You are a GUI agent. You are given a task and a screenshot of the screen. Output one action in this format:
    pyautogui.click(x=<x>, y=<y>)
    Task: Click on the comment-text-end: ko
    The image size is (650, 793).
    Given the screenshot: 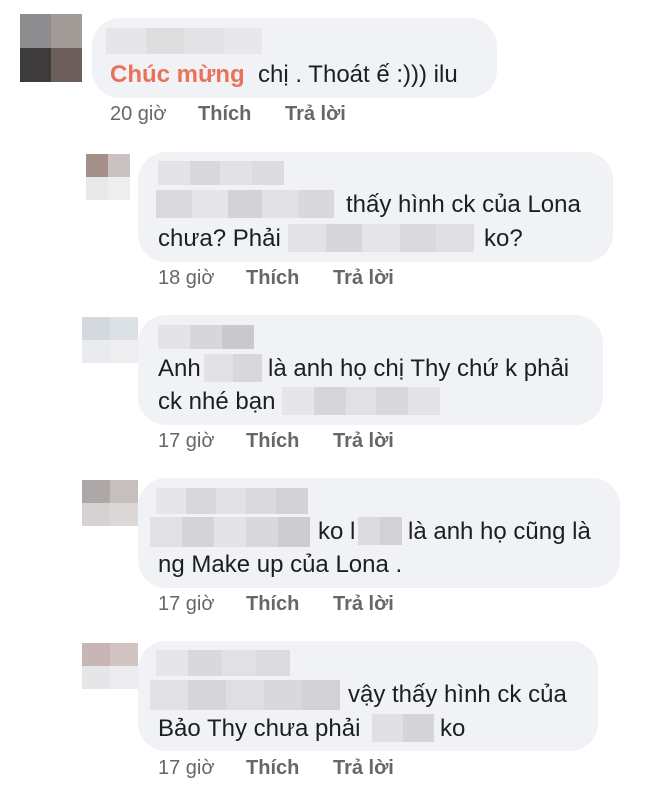 What is the action you would take?
    pyautogui.click(x=453, y=728)
    